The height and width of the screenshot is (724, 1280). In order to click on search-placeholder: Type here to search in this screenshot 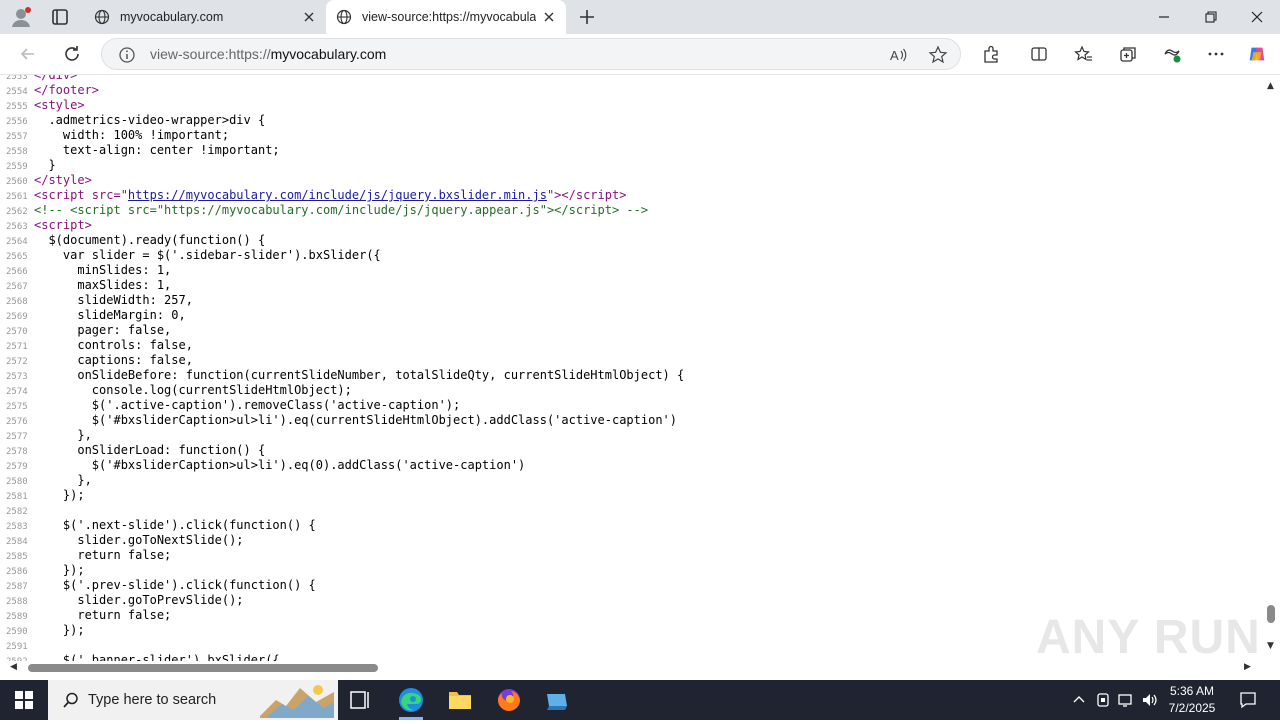, I will do `click(152, 700)`.